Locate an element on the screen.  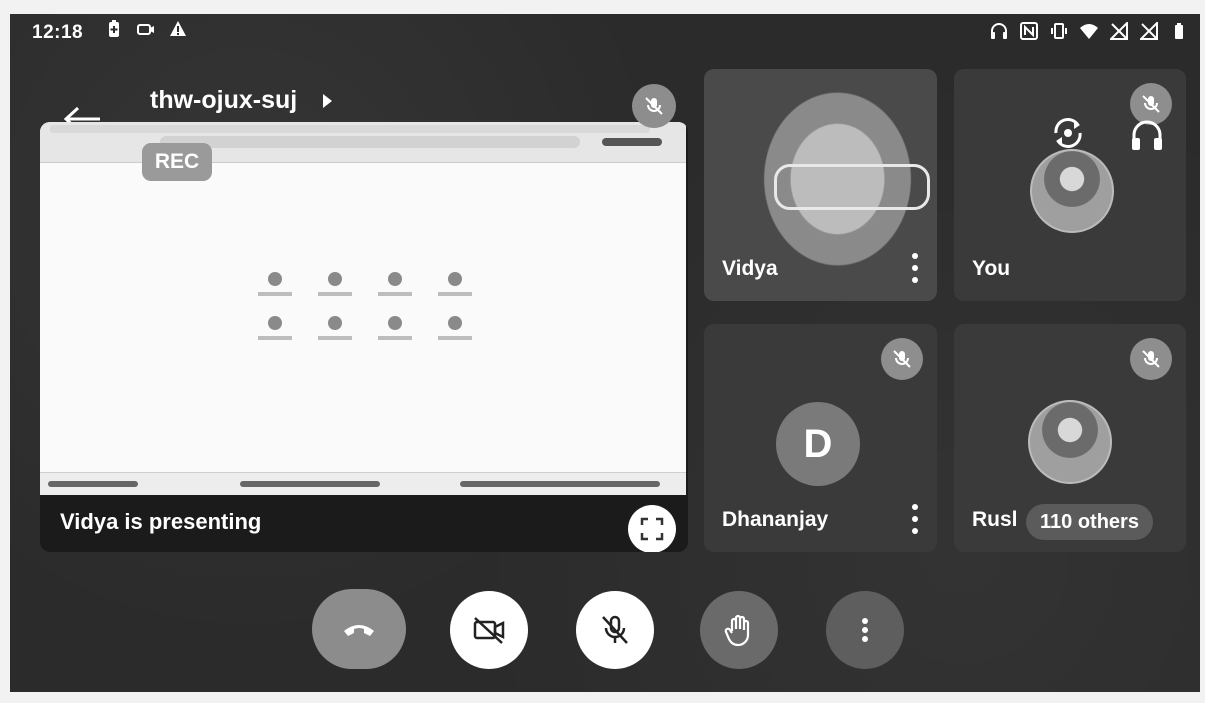
presenting-label: Vidya is presenting is located at coordinates (161, 521).